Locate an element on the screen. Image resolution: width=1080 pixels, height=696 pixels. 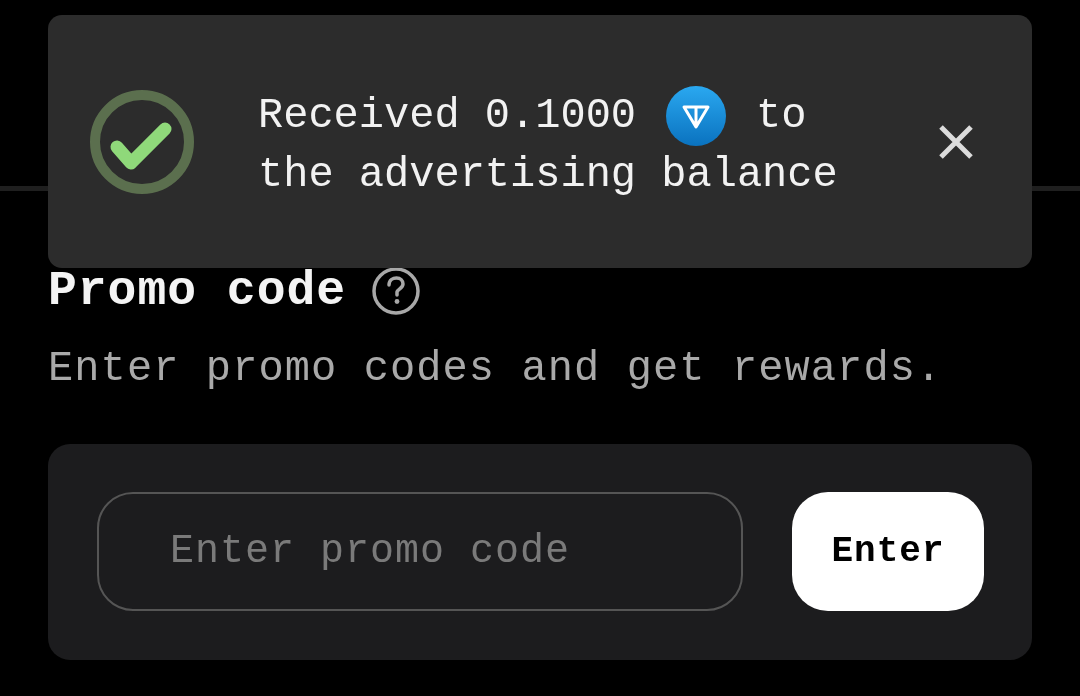
toast-message: Received 0.1000 is located at coordinates (447, 116).